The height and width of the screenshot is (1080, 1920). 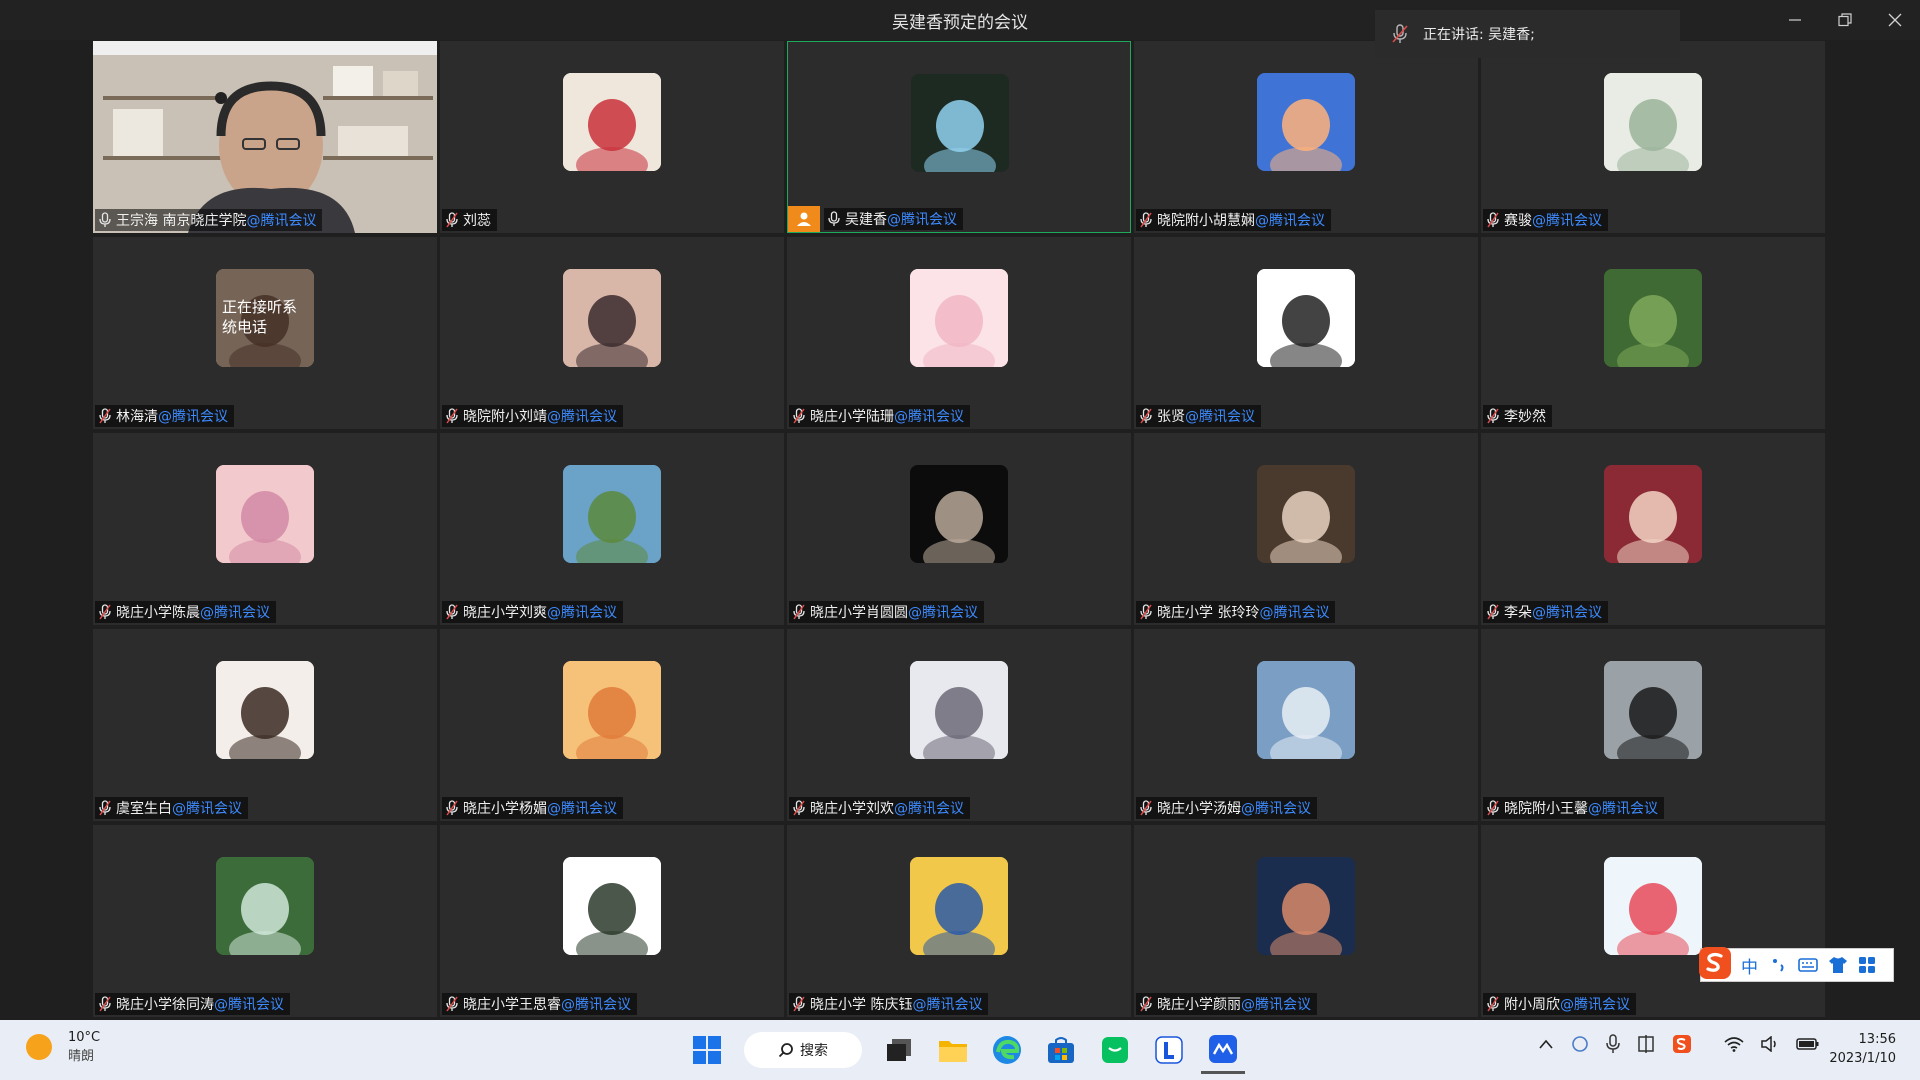 I want to click on system-tray, so click(x=1679, y=1044).